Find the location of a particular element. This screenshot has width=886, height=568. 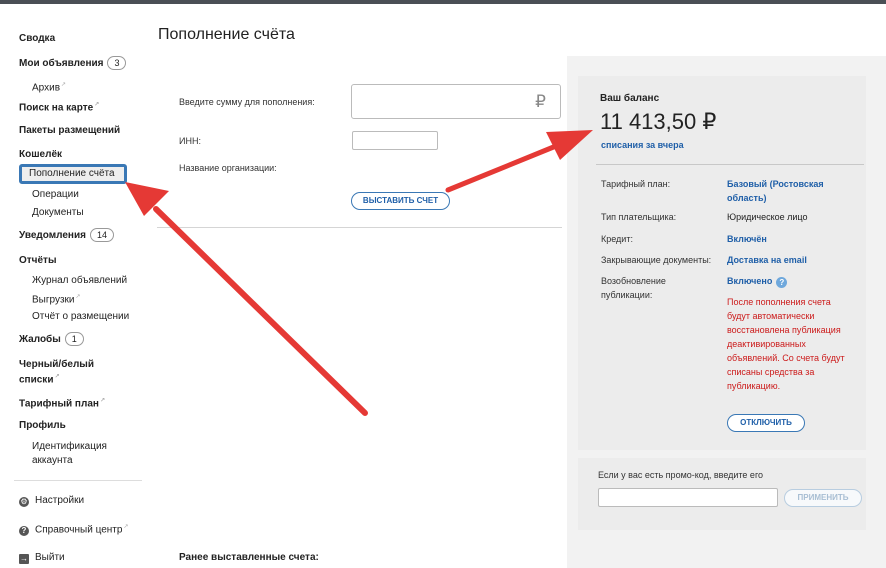

balance-divider is located at coordinates (730, 164).